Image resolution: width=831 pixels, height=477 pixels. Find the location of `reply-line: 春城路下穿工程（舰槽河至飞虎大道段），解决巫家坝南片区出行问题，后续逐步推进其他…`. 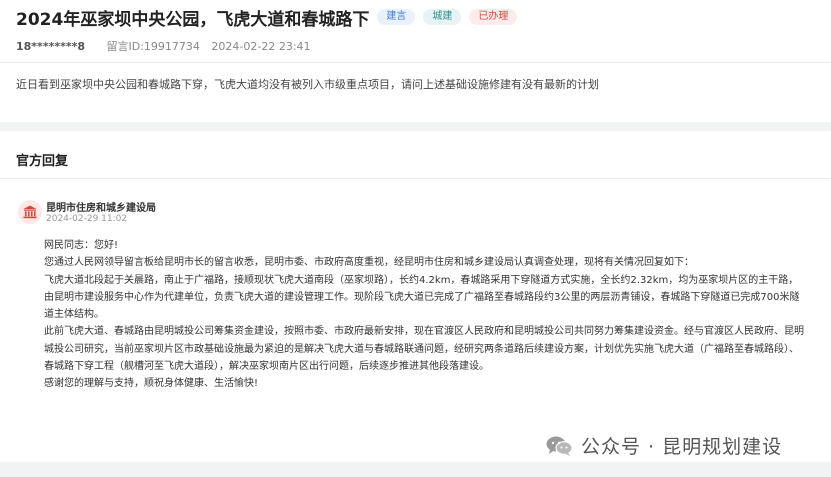

reply-line: 春城路下穿工程（舰槽河至飞虎大道段），解决巫家坝南片区出行问题，后续逐步推进其他… is located at coordinates (266, 367).